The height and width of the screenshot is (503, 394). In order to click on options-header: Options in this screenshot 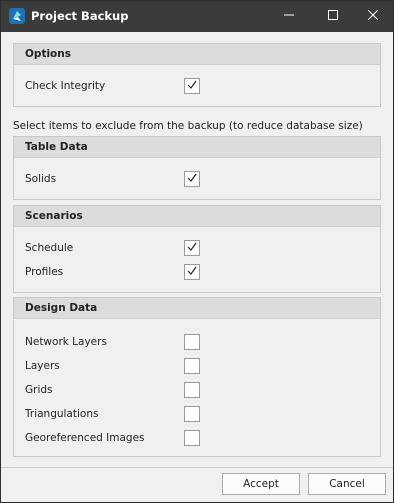, I will do `click(197, 54)`.